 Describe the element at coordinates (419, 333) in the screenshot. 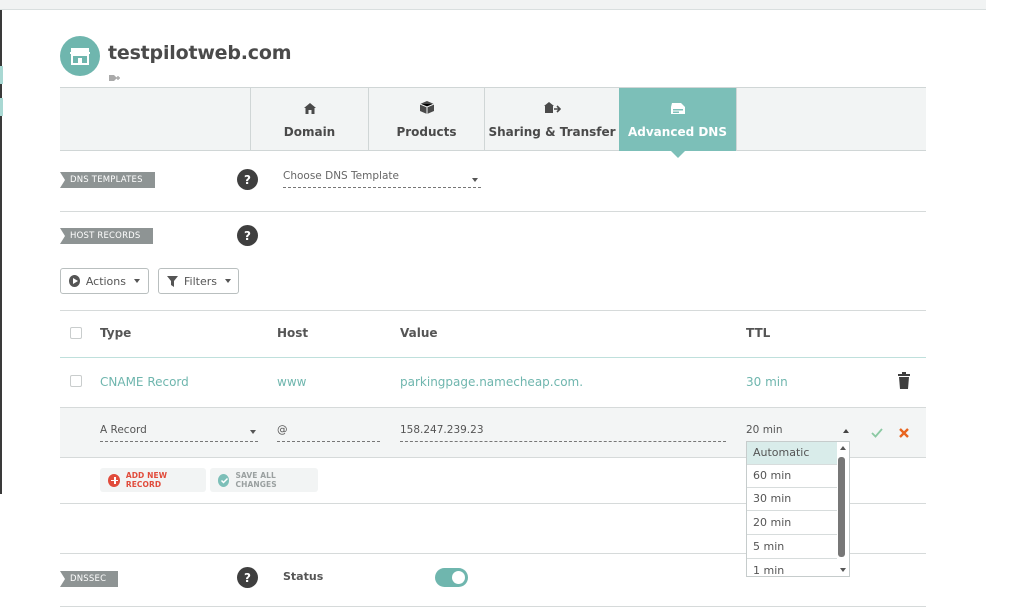

I see `column-header-value: Value` at that location.